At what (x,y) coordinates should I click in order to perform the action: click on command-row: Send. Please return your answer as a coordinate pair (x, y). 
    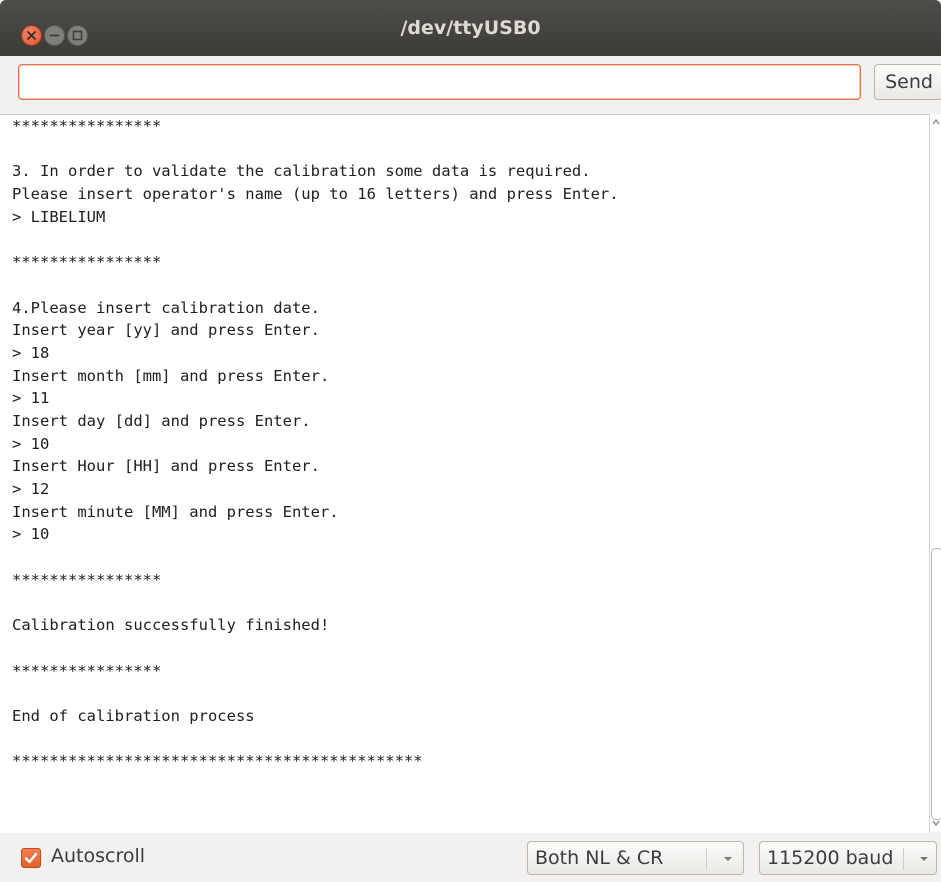
    Looking at the image, I should click on (470, 85).